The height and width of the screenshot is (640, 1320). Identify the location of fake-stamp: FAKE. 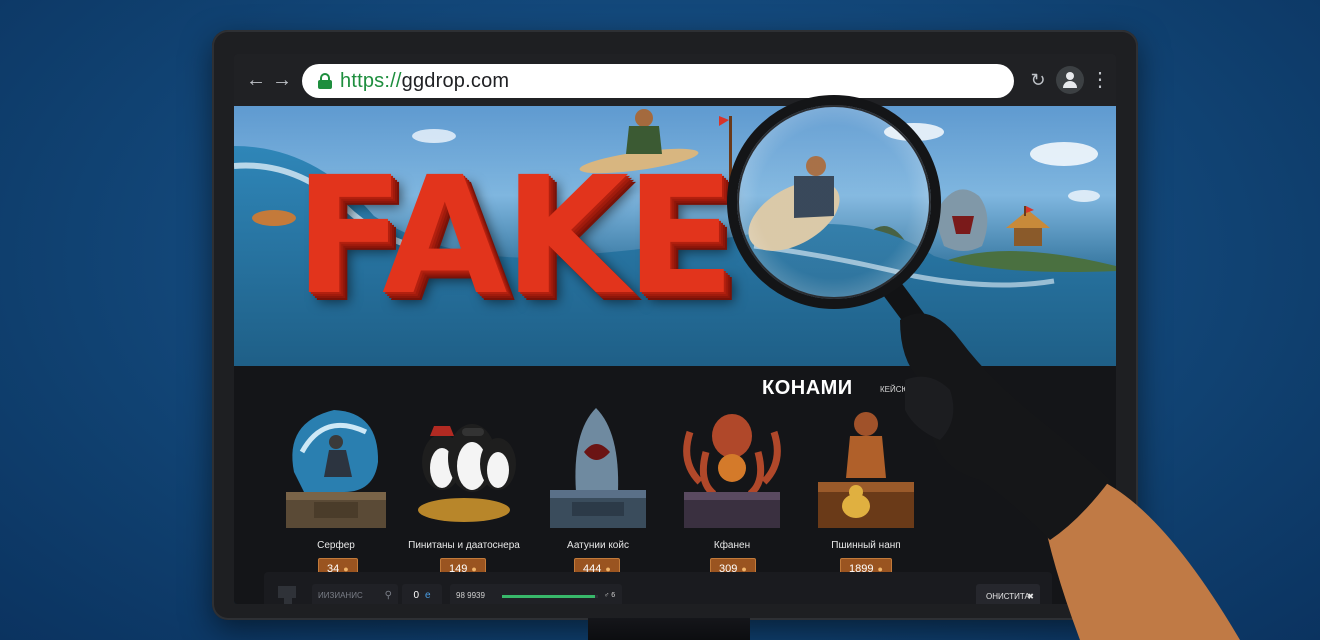
(515, 237).